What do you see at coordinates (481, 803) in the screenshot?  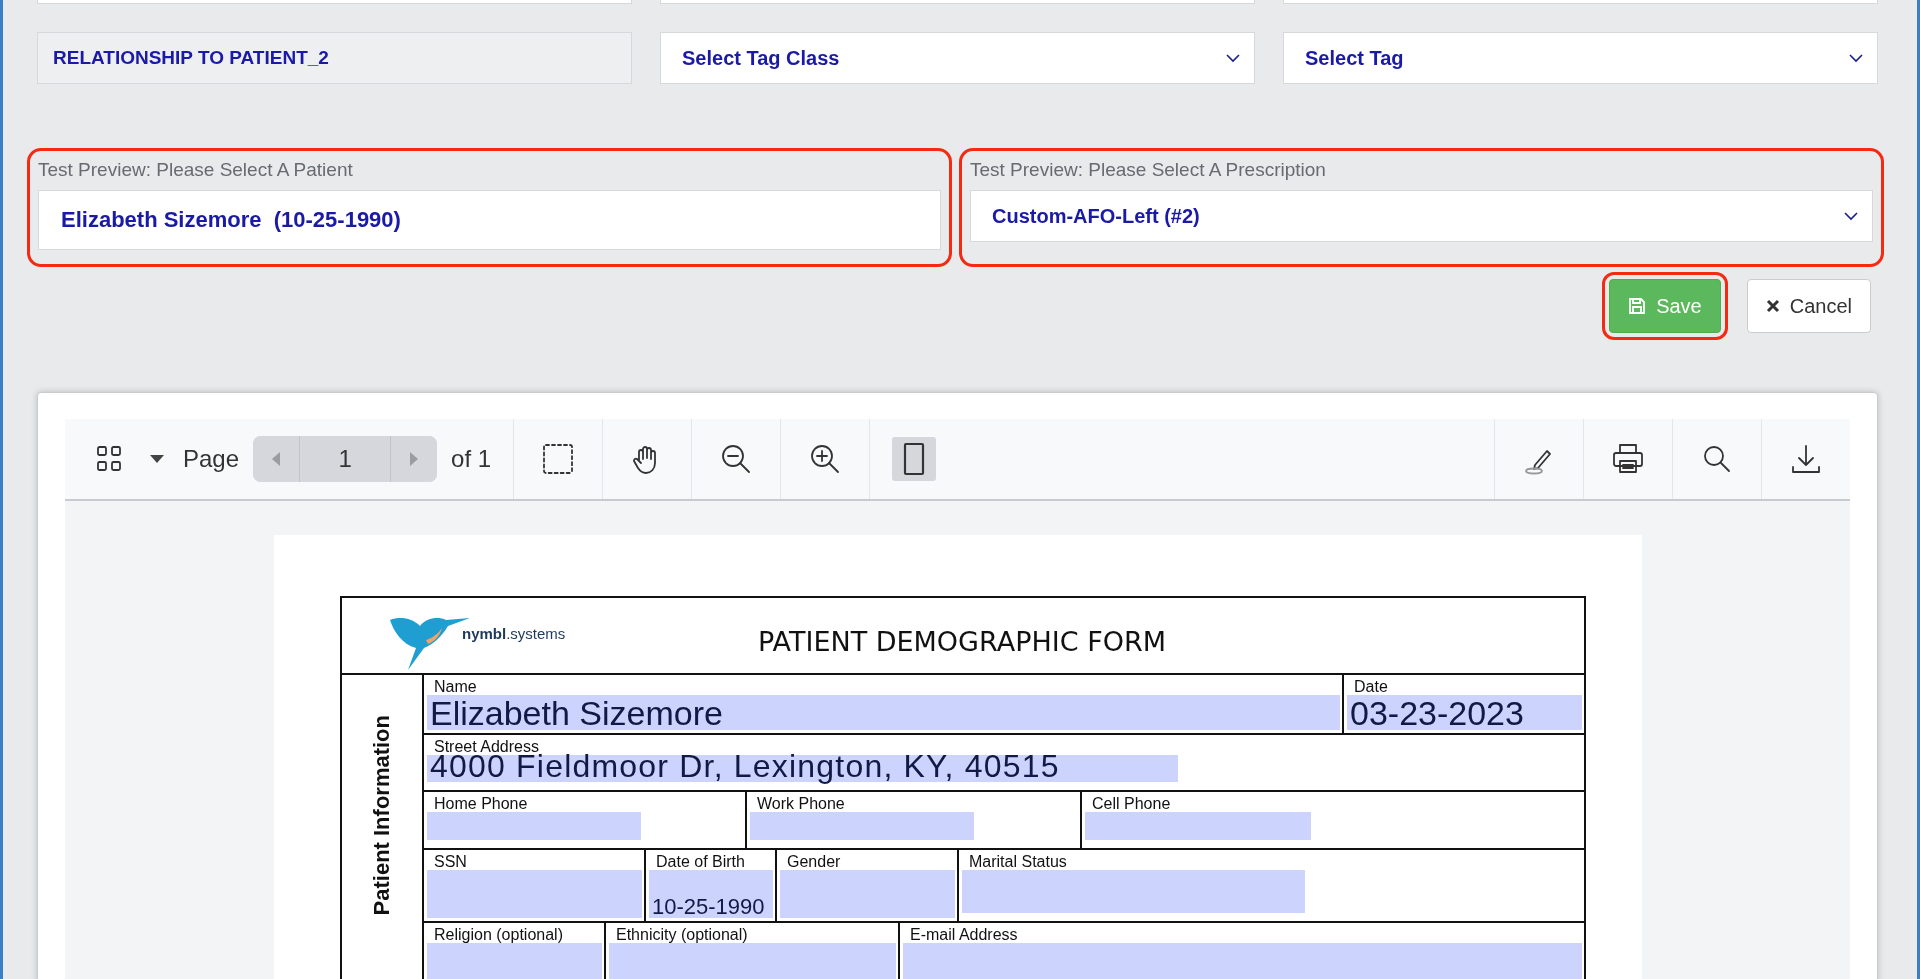 I see `field-label: Home Phone` at bounding box center [481, 803].